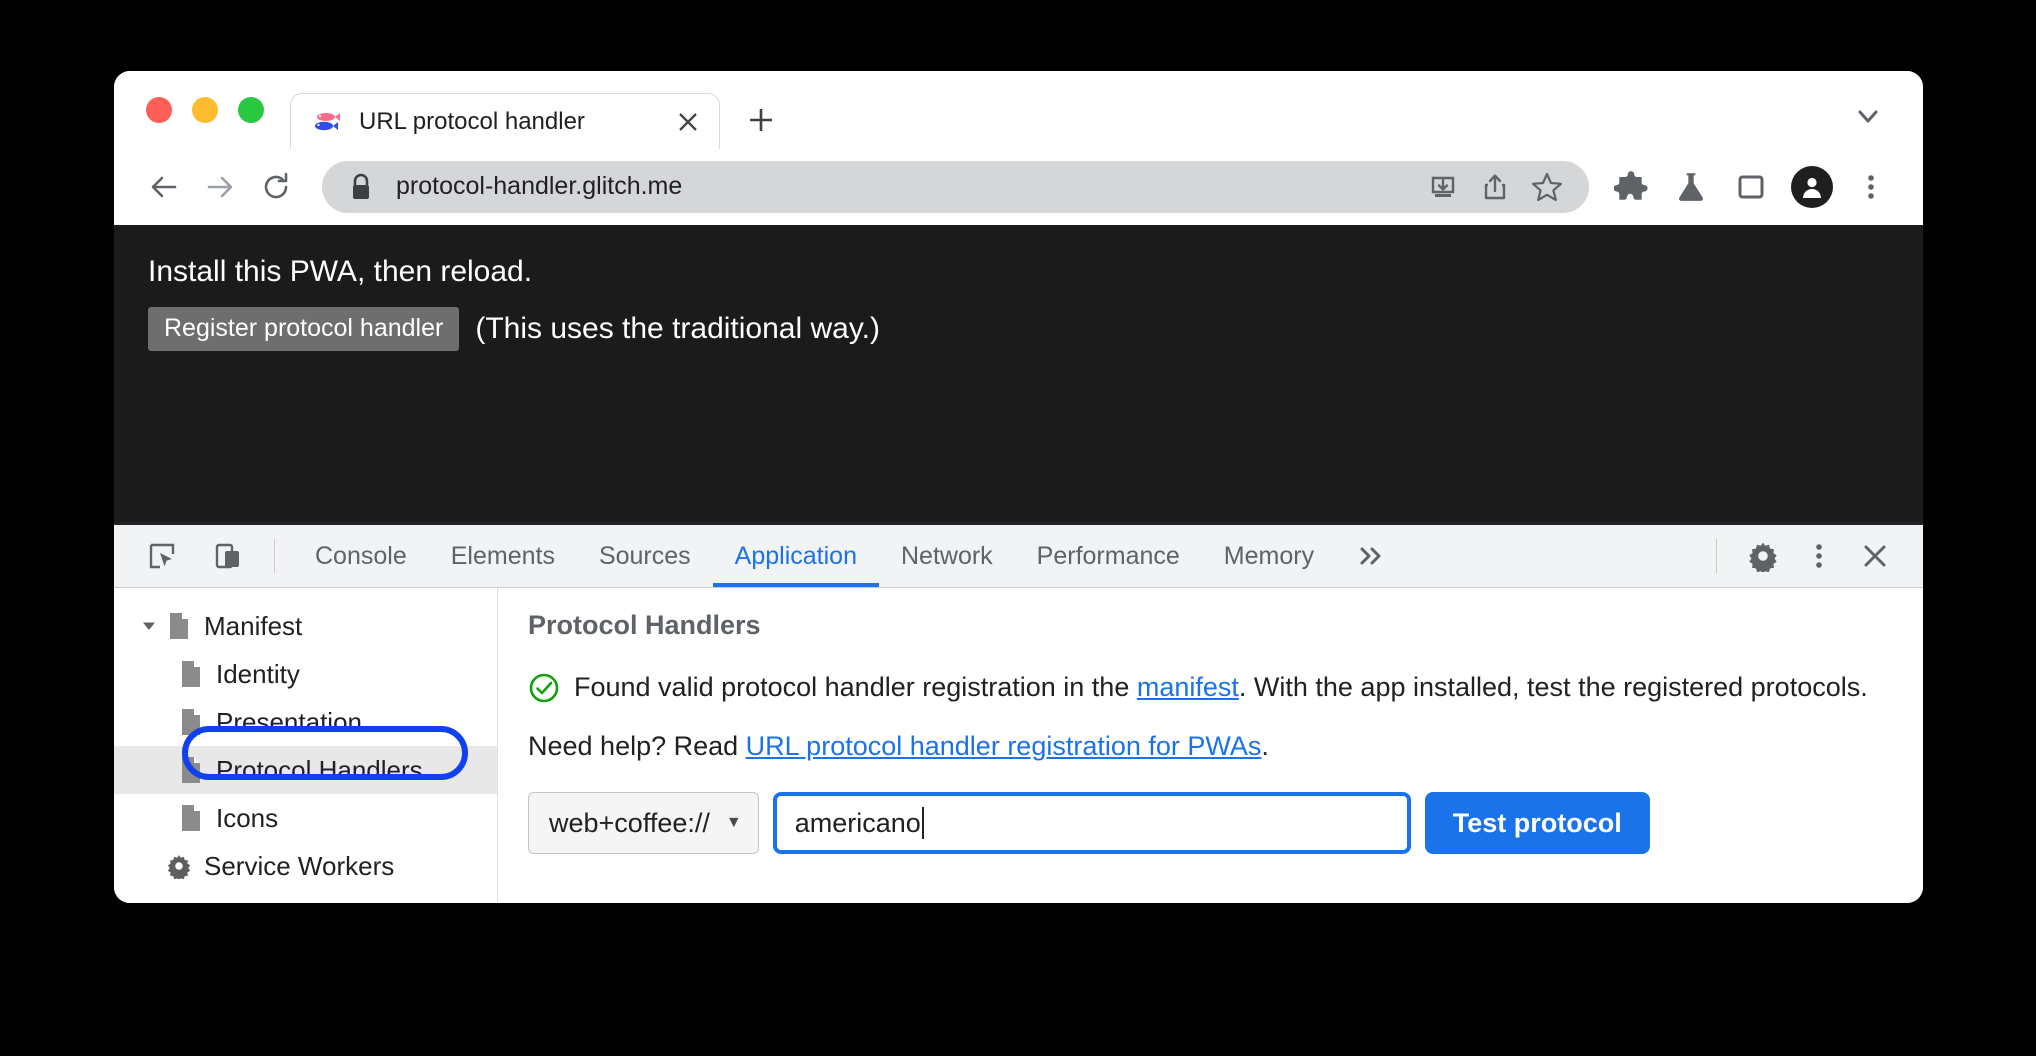 Image resolution: width=2036 pixels, height=1056 pixels. I want to click on browser-toolbar: protocol-handler.glitch.me, so click(1018, 187).